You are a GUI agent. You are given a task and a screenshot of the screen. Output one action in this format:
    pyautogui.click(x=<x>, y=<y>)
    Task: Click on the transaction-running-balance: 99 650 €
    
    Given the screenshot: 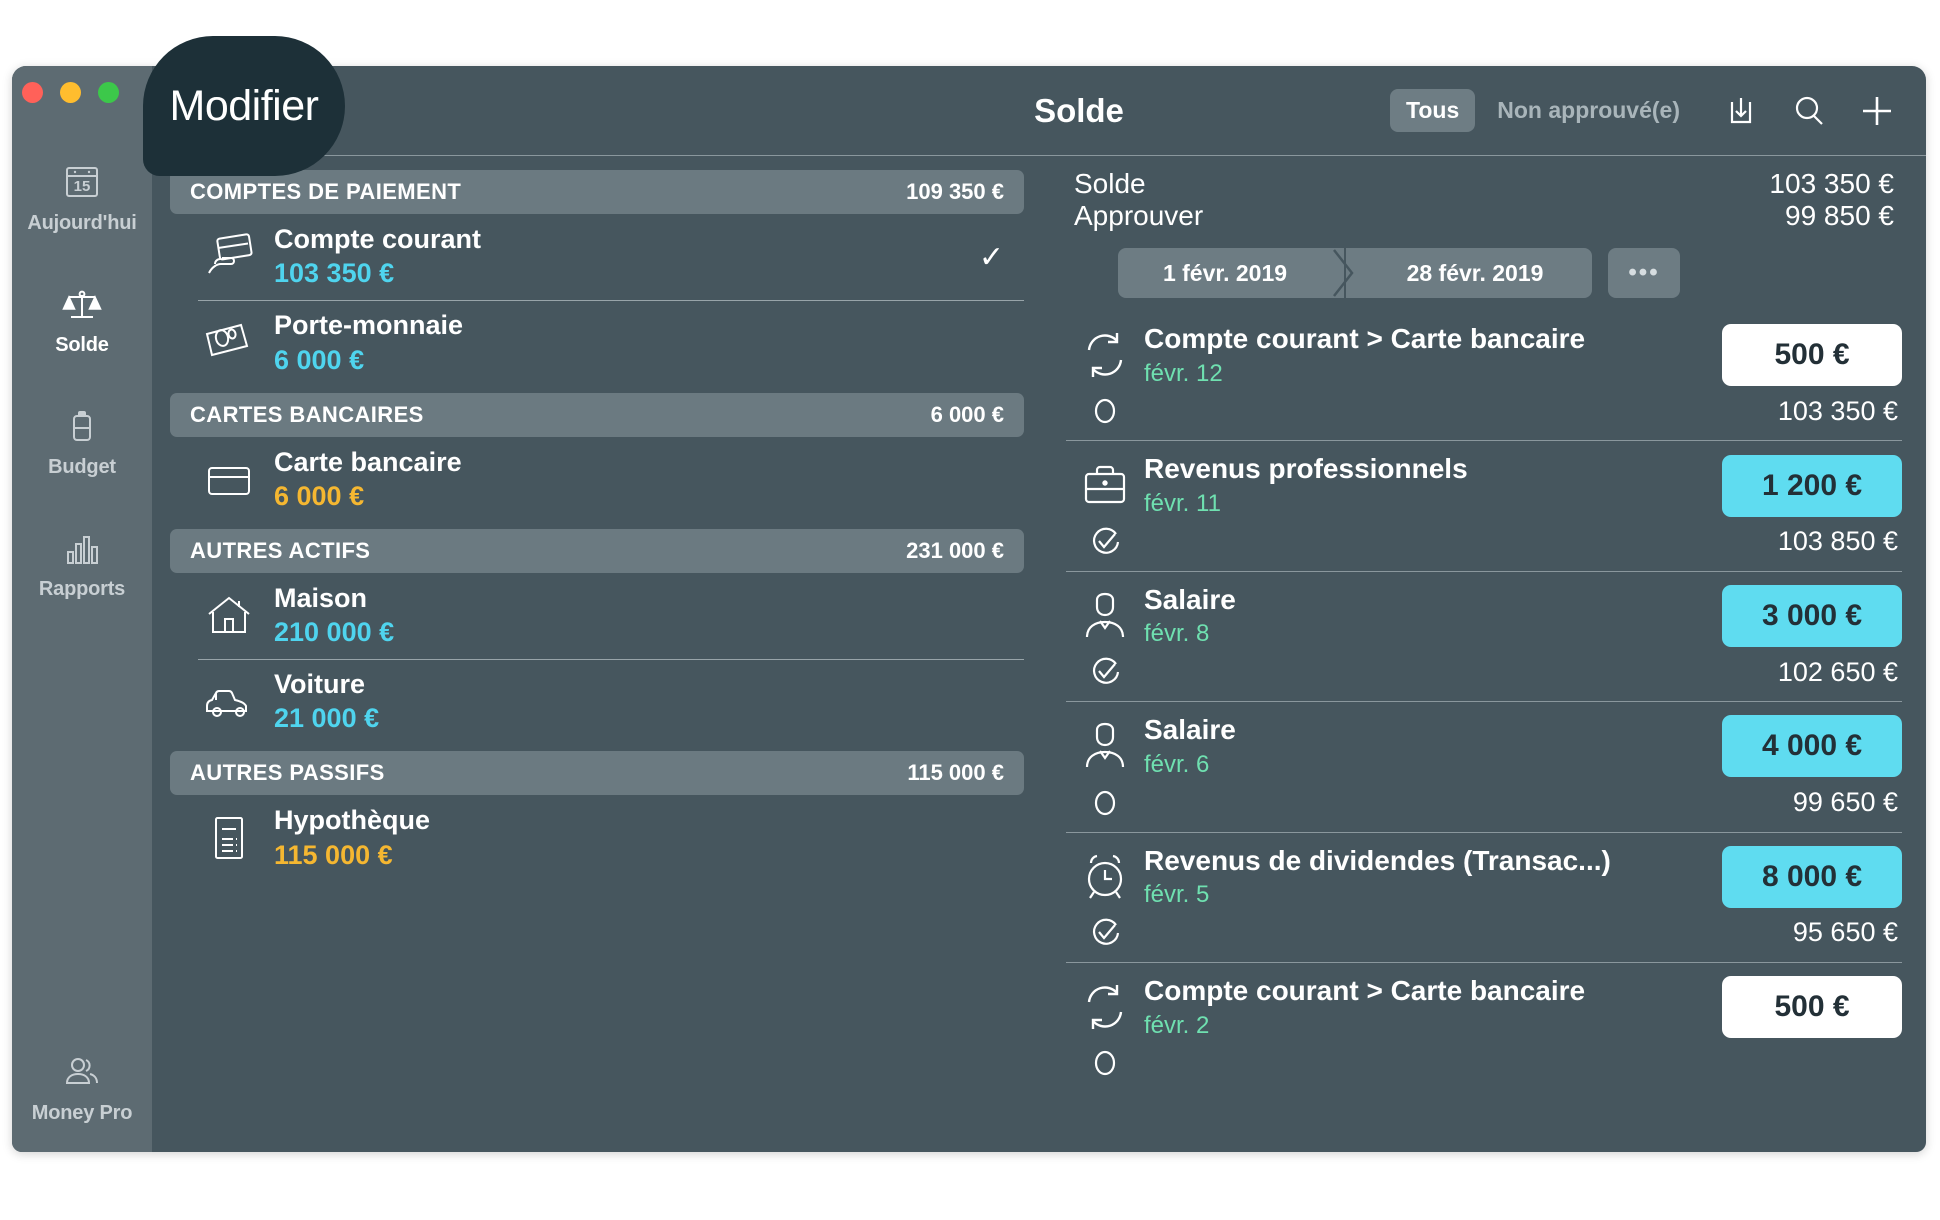 What is the action you would take?
    pyautogui.click(x=1845, y=802)
    